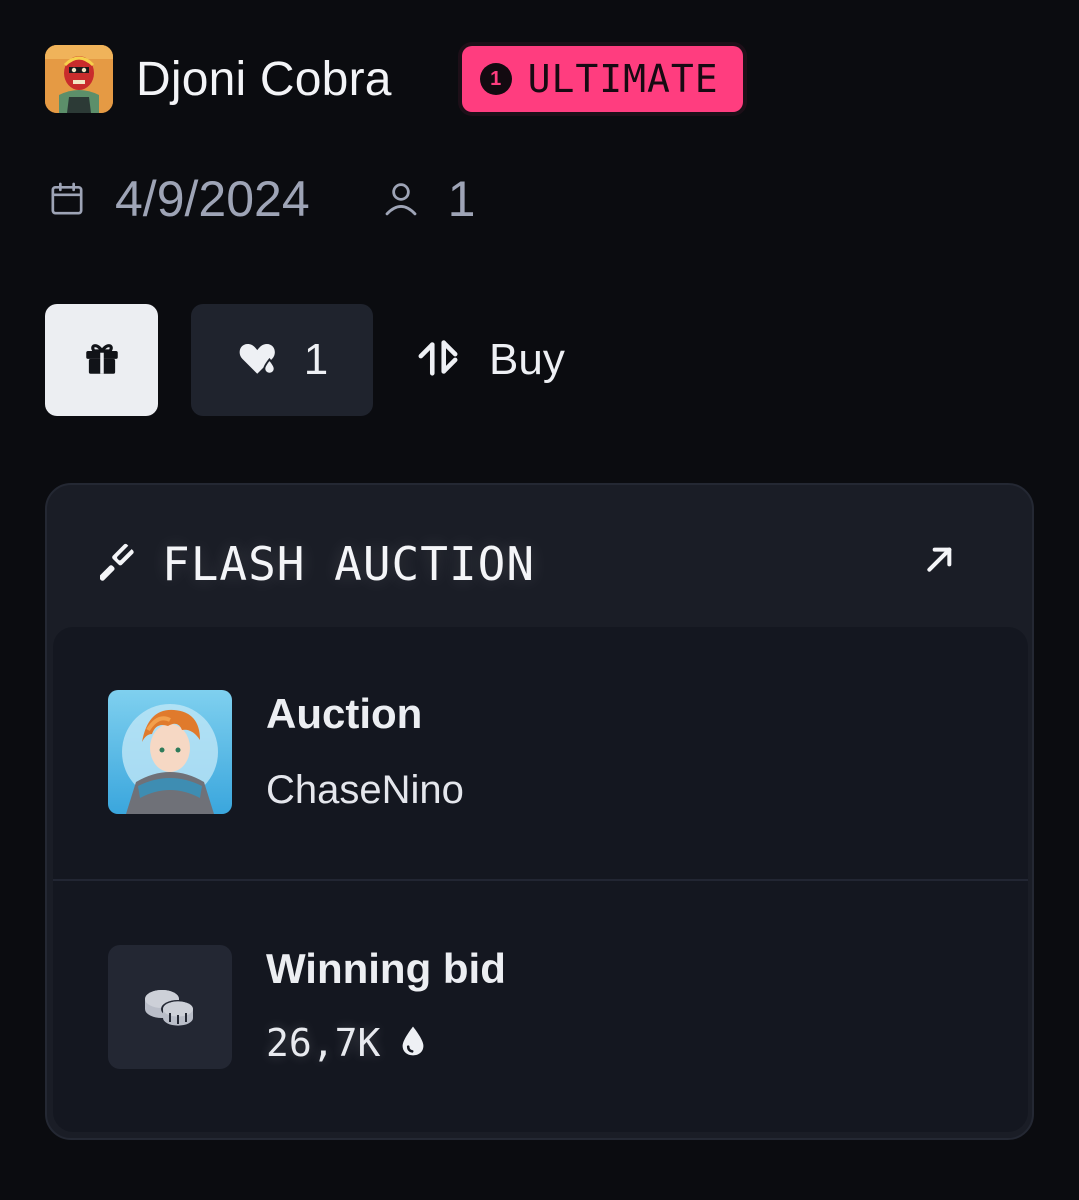 The height and width of the screenshot is (1200, 1079). What do you see at coordinates (386, 968) in the screenshot?
I see `bid-heading: Winning bid` at bounding box center [386, 968].